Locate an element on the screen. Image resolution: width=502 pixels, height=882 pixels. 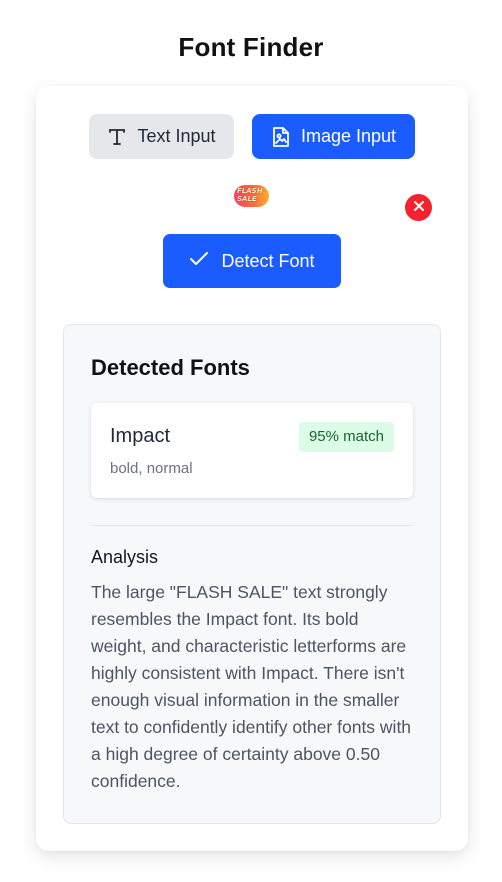
analysis-label: Analysis is located at coordinates (125, 557).